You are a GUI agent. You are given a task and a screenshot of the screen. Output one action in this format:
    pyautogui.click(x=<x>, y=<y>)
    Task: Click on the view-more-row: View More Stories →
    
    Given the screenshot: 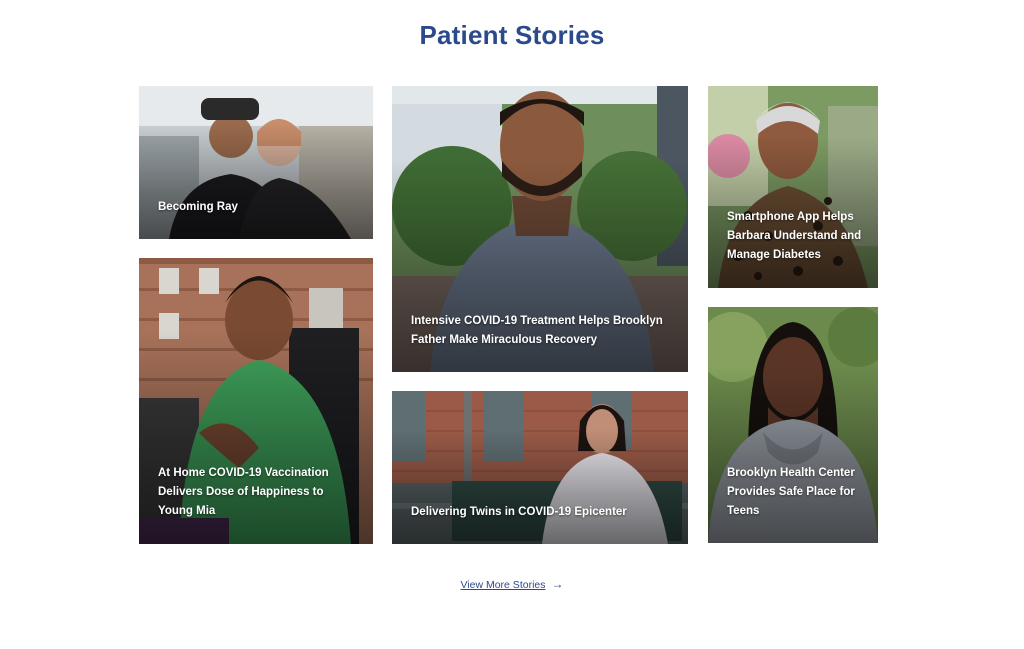 What is the action you would take?
    pyautogui.click(x=512, y=584)
    